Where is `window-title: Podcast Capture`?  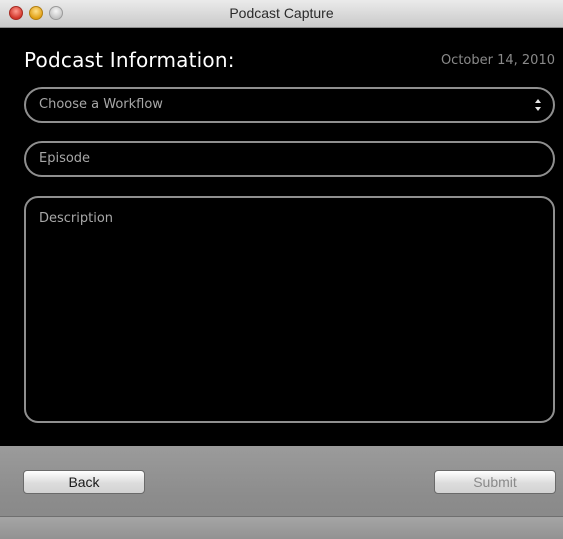
window-title: Podcast Capture is located at coordinates (281, 13).